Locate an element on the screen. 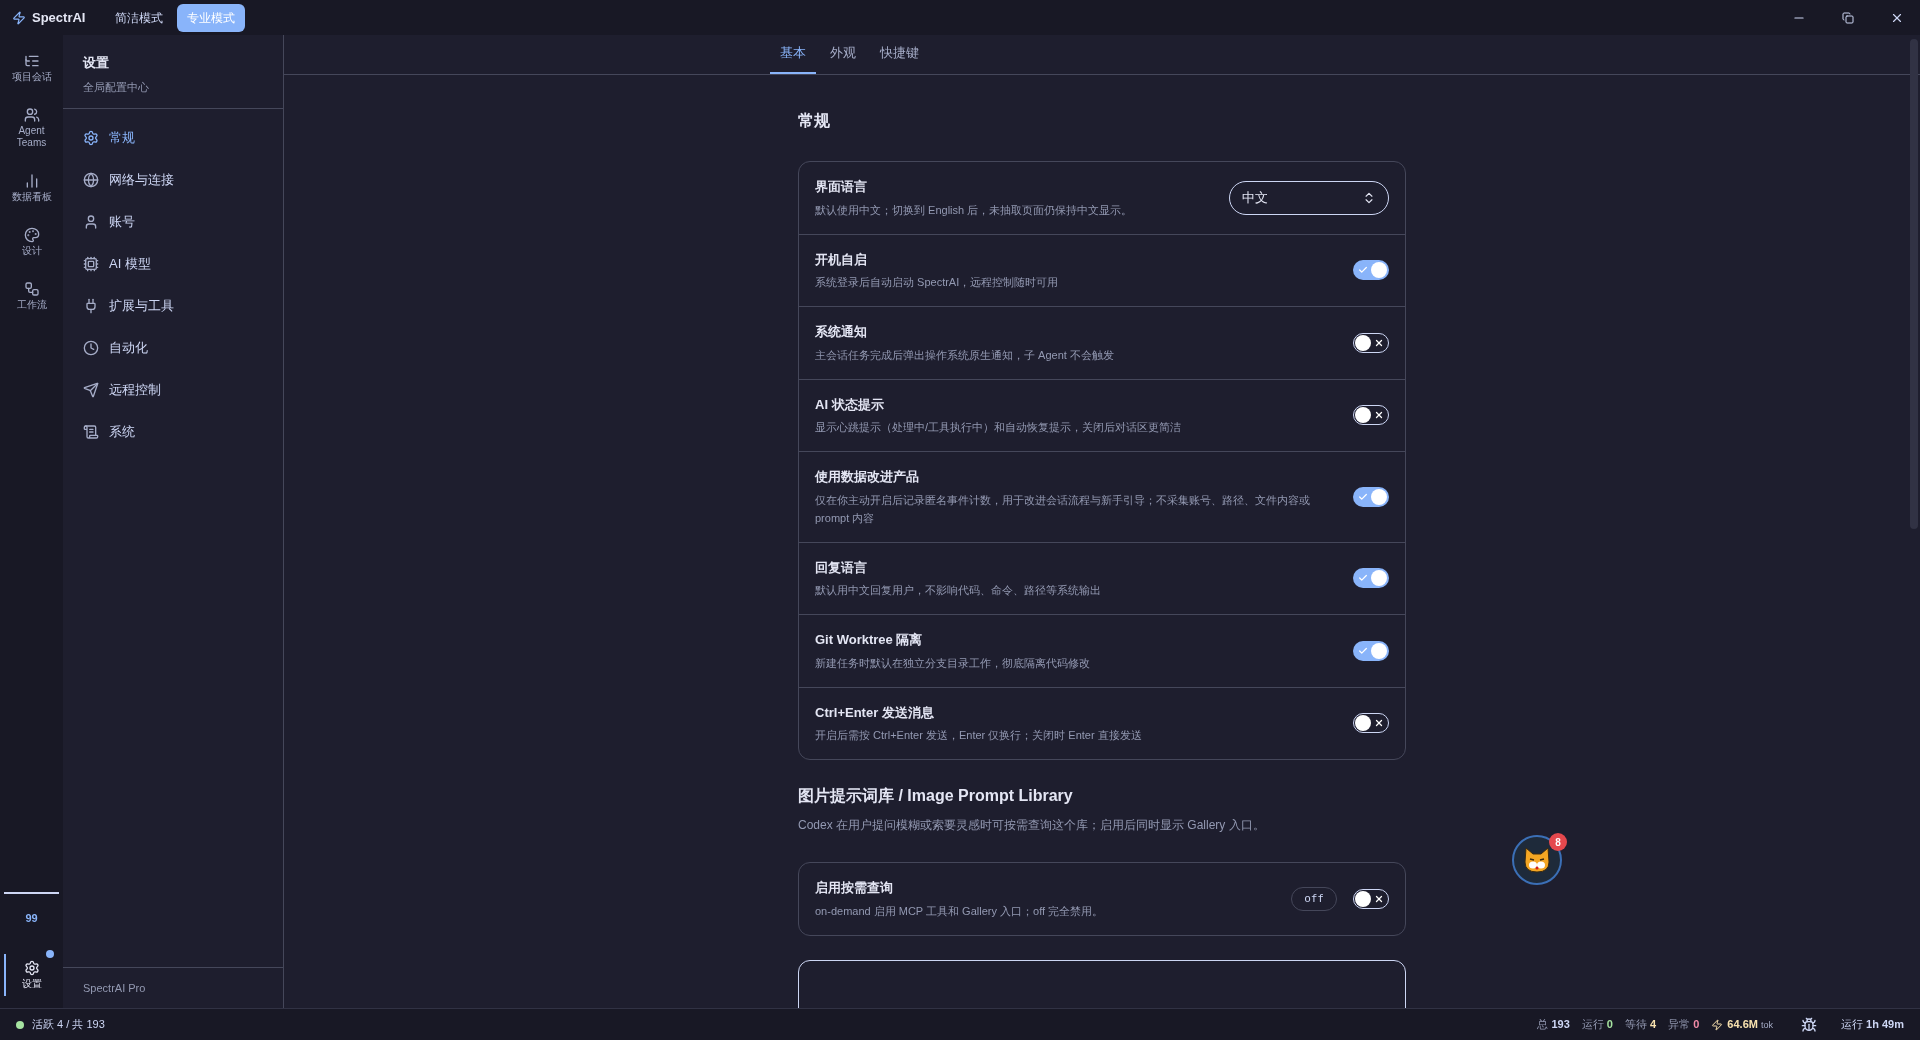  setting-description: 开启后需按 Ctrl+Enter 发送，Enter 仅换行；关闭时 Enter 直接发送 is located at coordinates (979, 735).